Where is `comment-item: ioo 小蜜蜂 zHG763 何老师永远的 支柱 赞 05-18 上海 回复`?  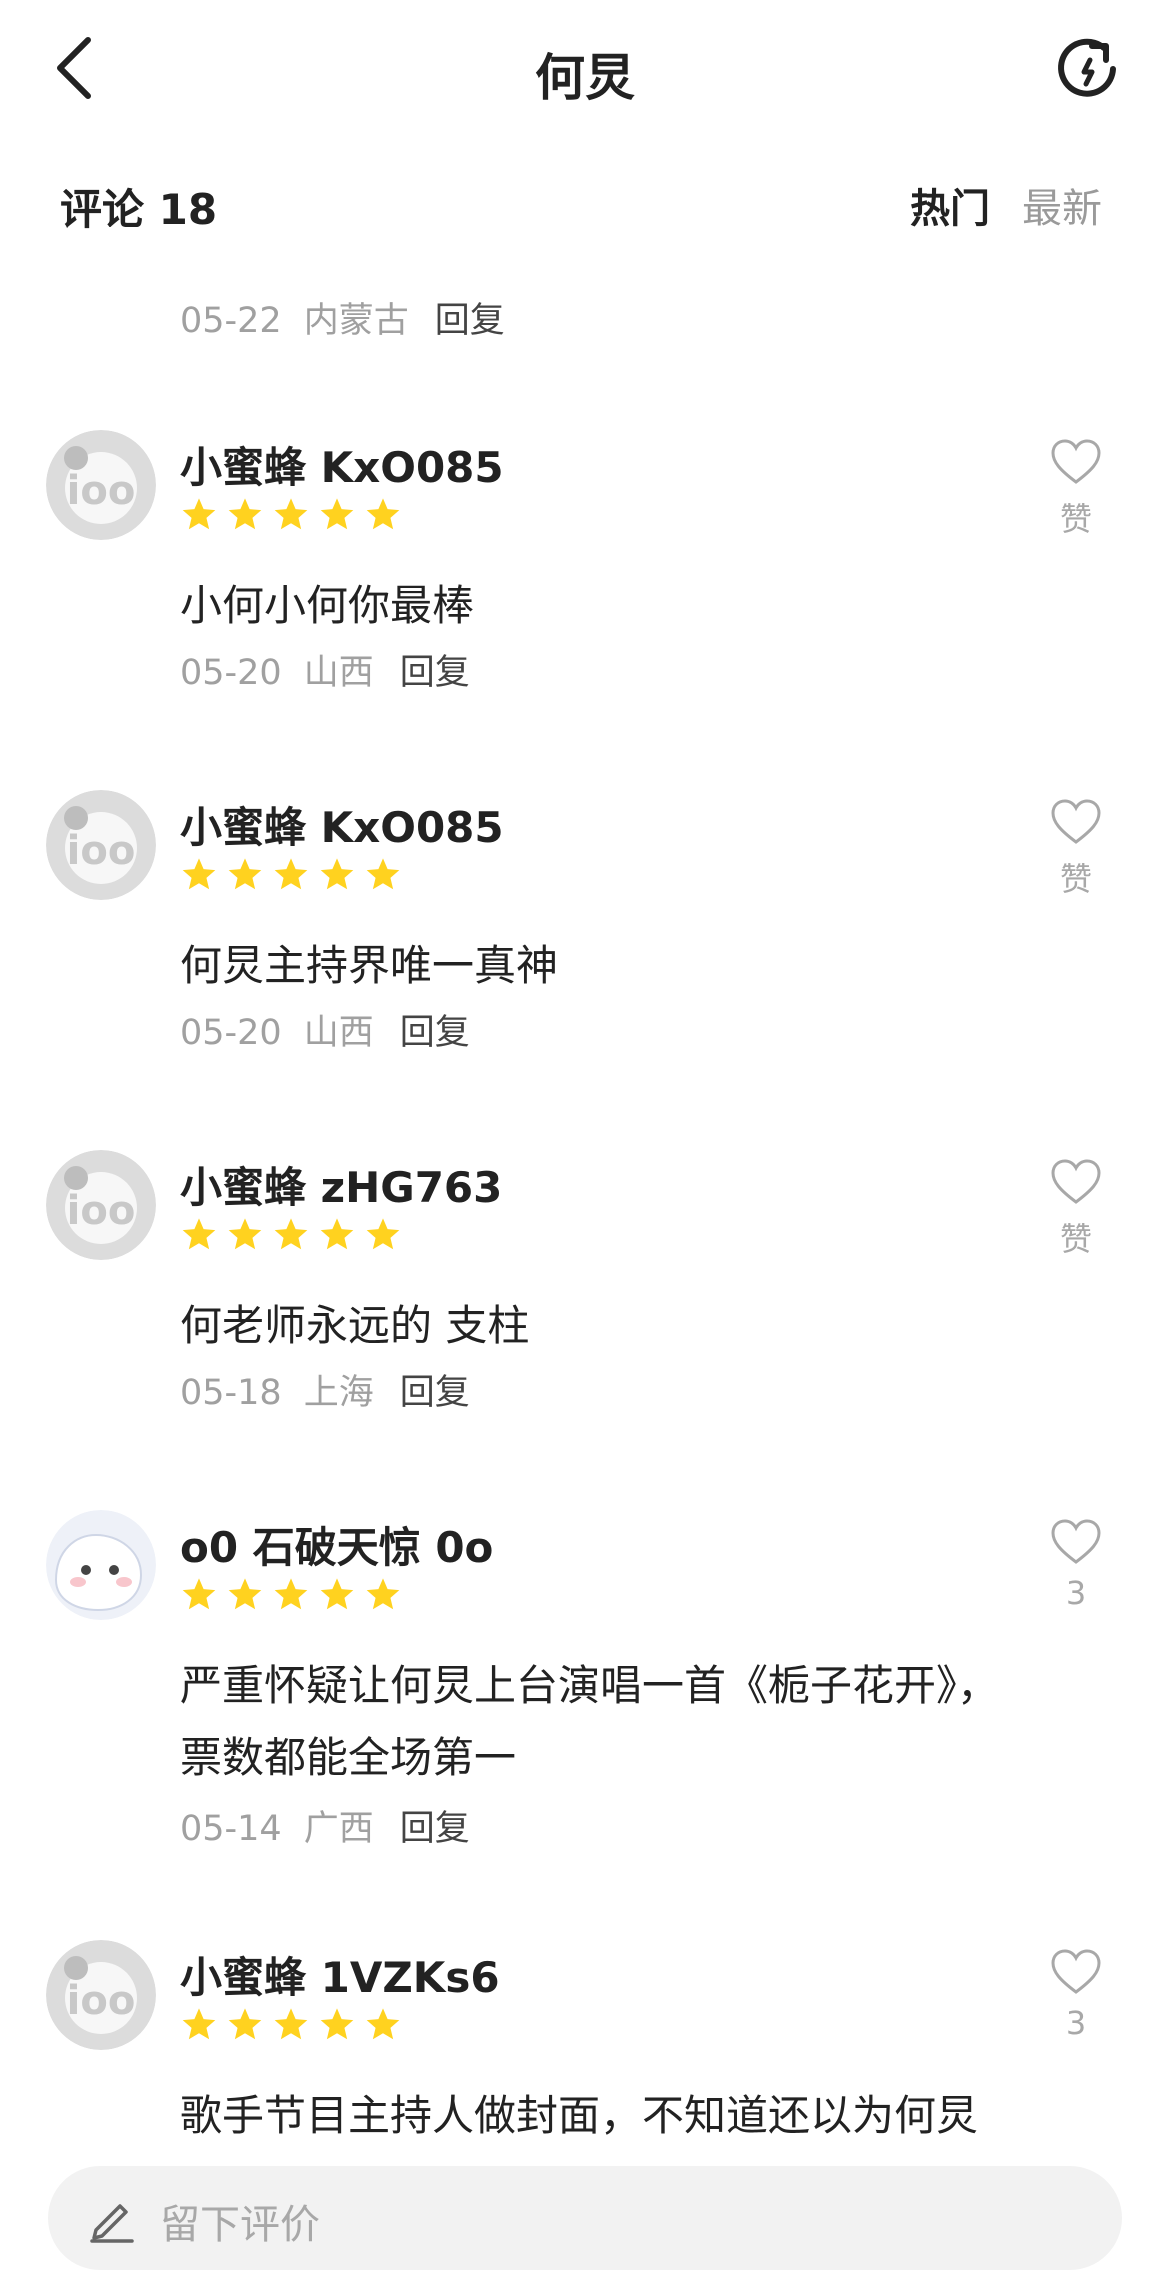
comment-item: ioo 小蜜蜂 zHG763 何老师永远的 支柱 赞 05-18 上海 回复 is located at coordinates (585, 1300).